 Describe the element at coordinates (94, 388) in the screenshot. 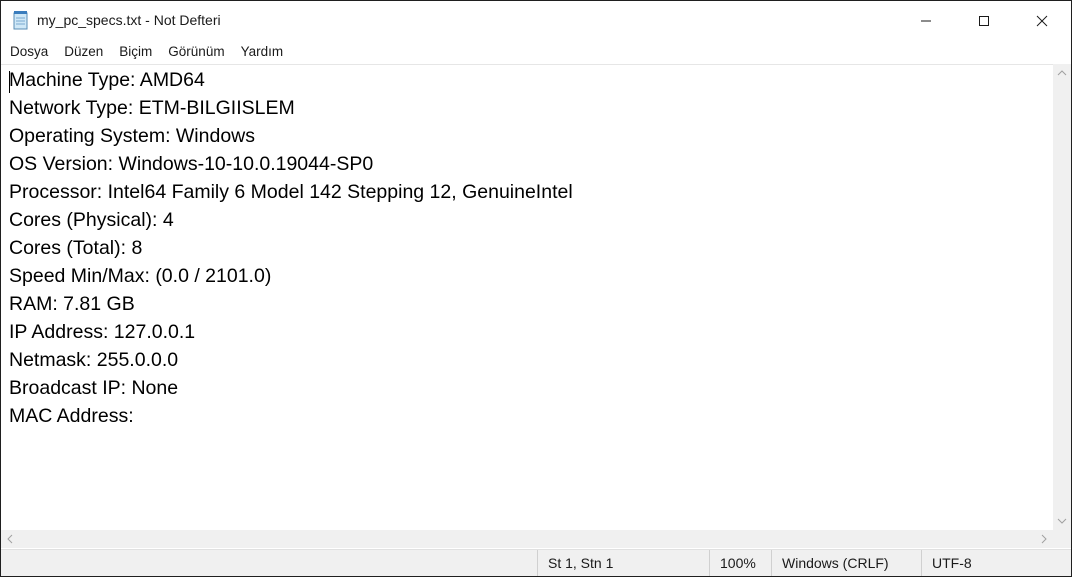

I see `text-line: Broadcast IP: None` at that location.